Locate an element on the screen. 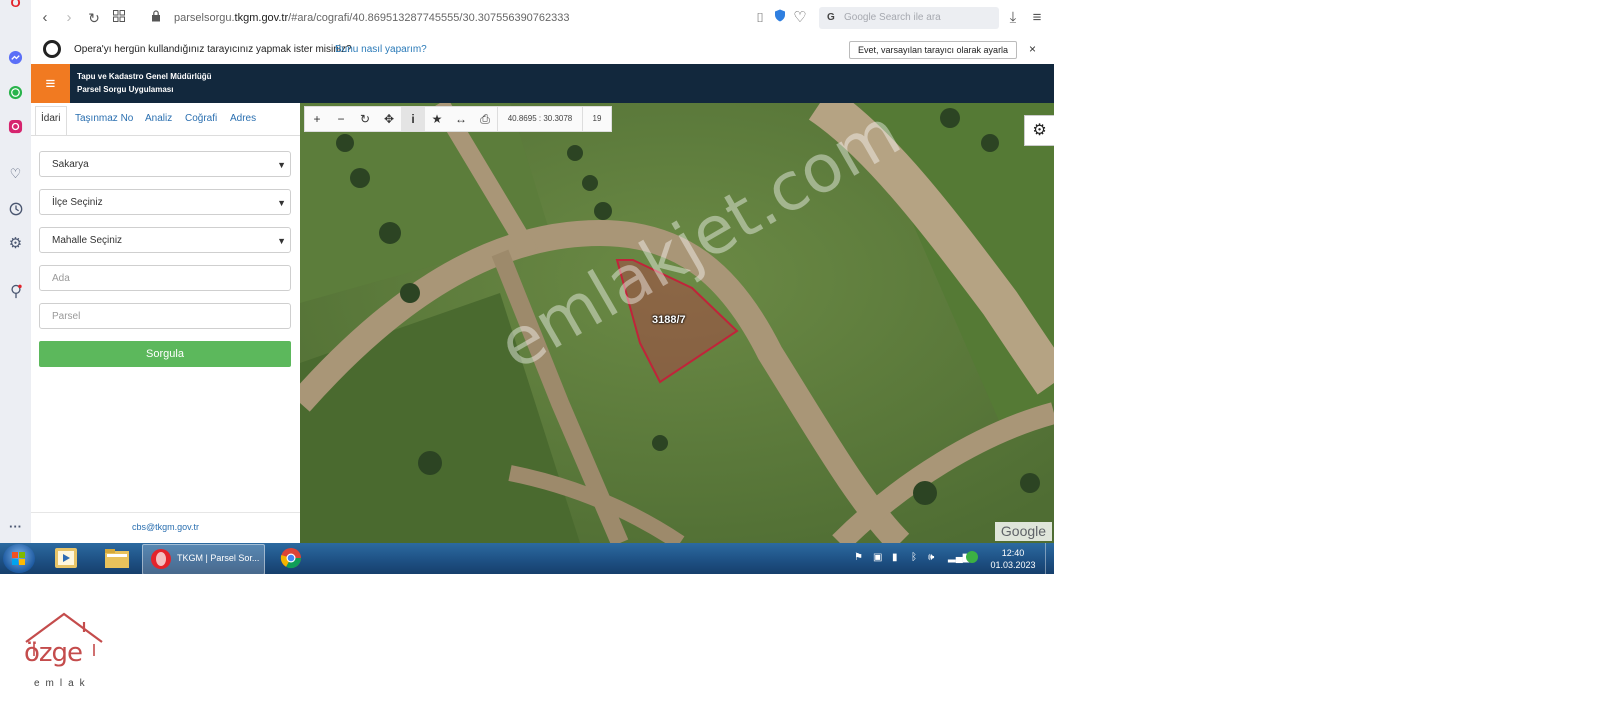  star-icon: ★ is located at coordinates (437, 119).